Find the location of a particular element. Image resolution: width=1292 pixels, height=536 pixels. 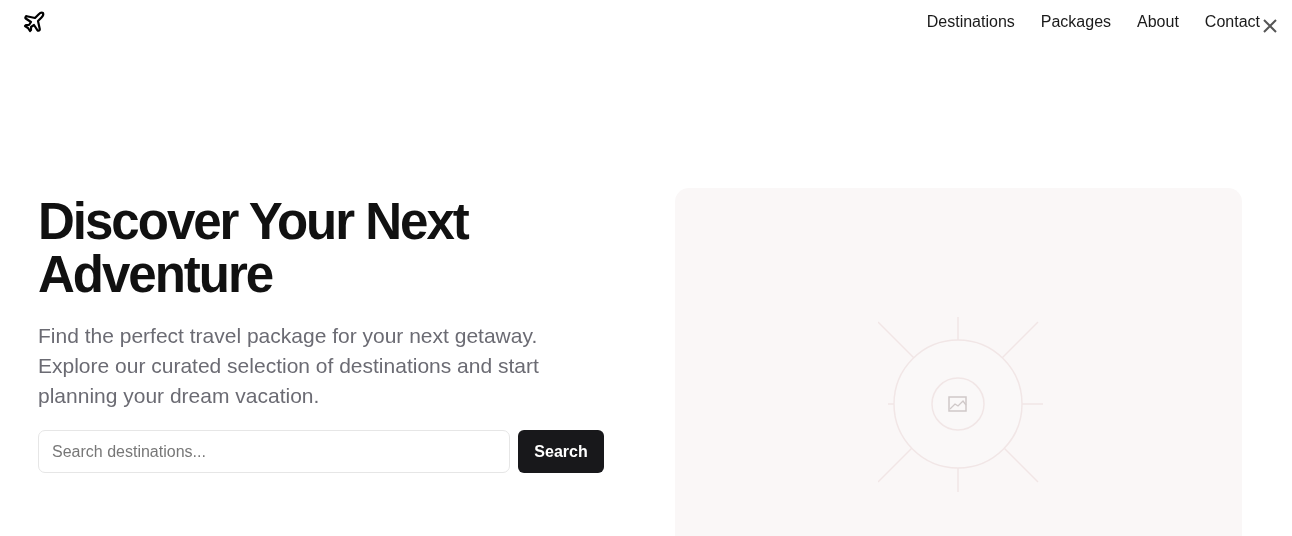

hero-description: Find the perfect travel package for your next getaway. Explore our curated selection of destinations and start planning your dream vacation. is located at coordinates (289, 366).